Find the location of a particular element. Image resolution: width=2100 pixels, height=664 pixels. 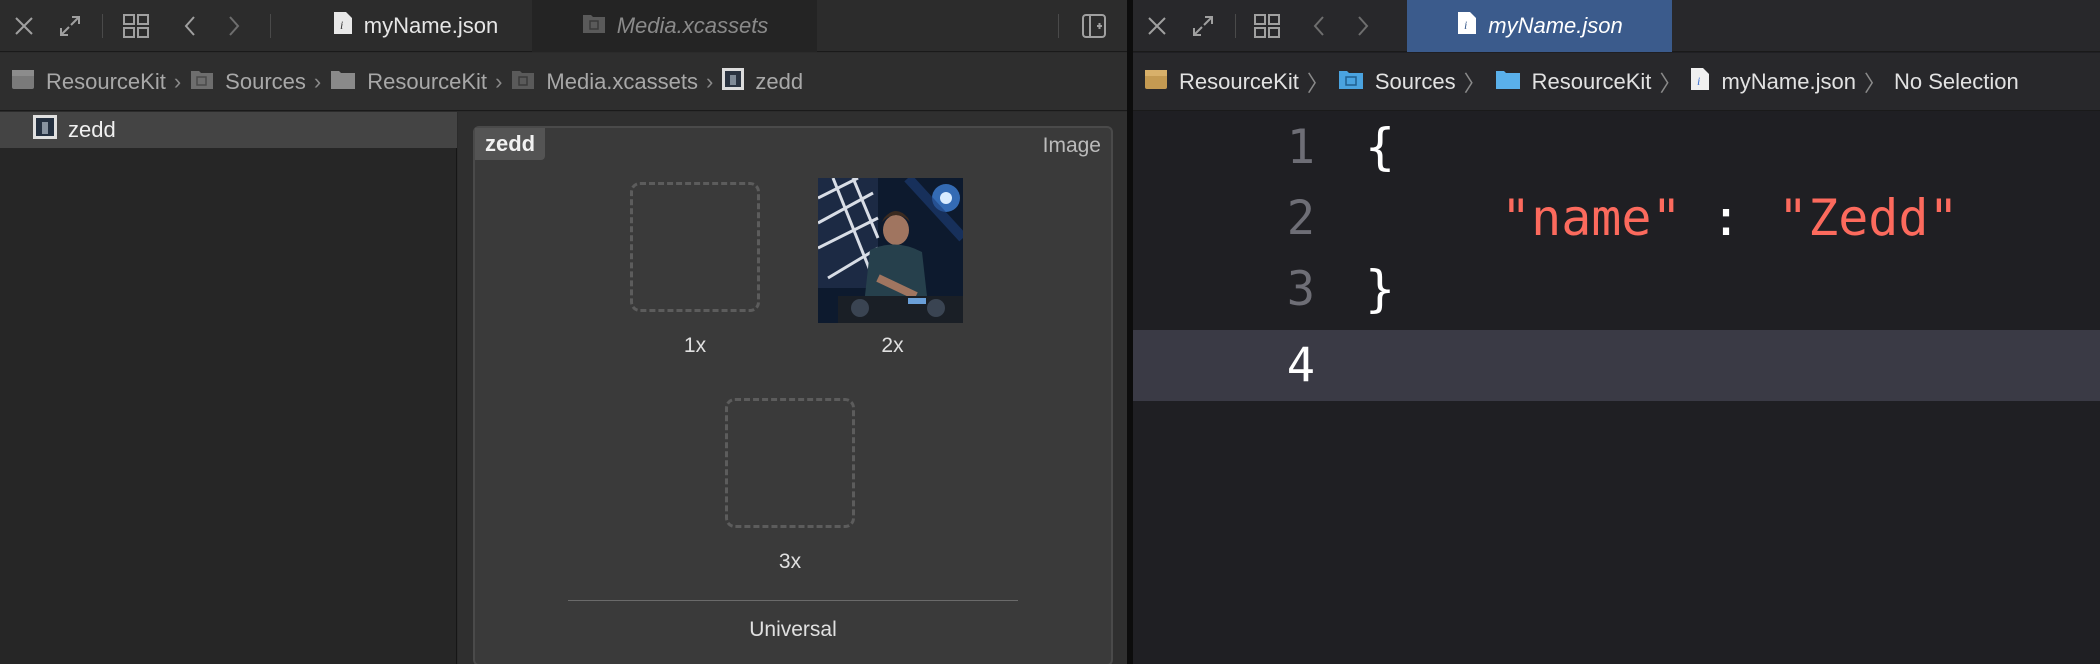

slot-2x-label: 2x is located at coordinates (892, 345).